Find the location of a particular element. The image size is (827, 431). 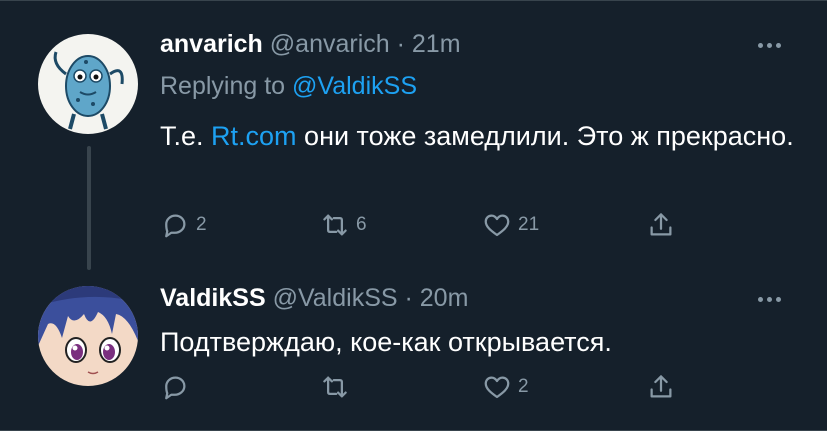

like-count: 21 is located at coordinates (529, 224).